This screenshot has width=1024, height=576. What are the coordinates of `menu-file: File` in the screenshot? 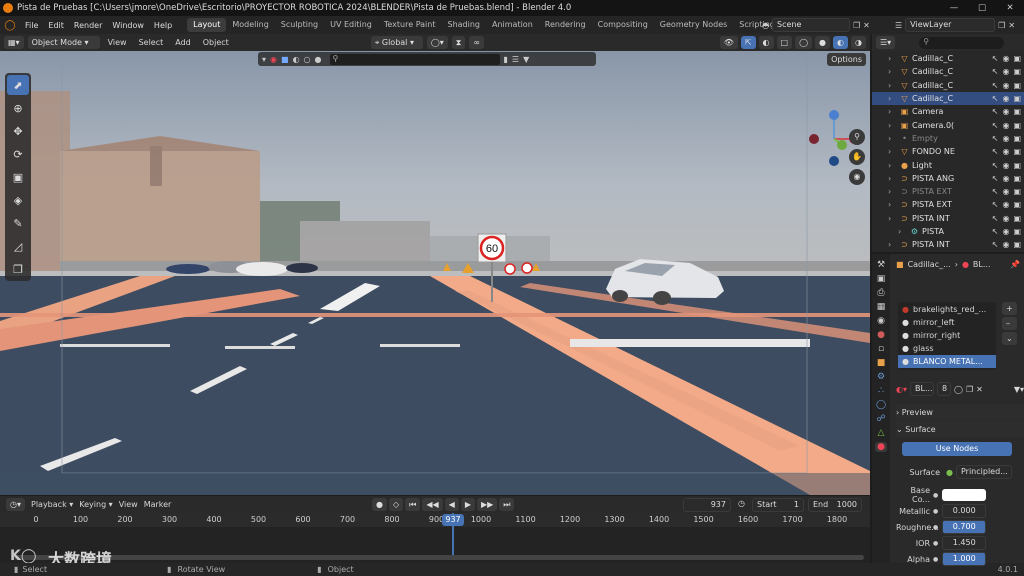 It's located at (31, 25).